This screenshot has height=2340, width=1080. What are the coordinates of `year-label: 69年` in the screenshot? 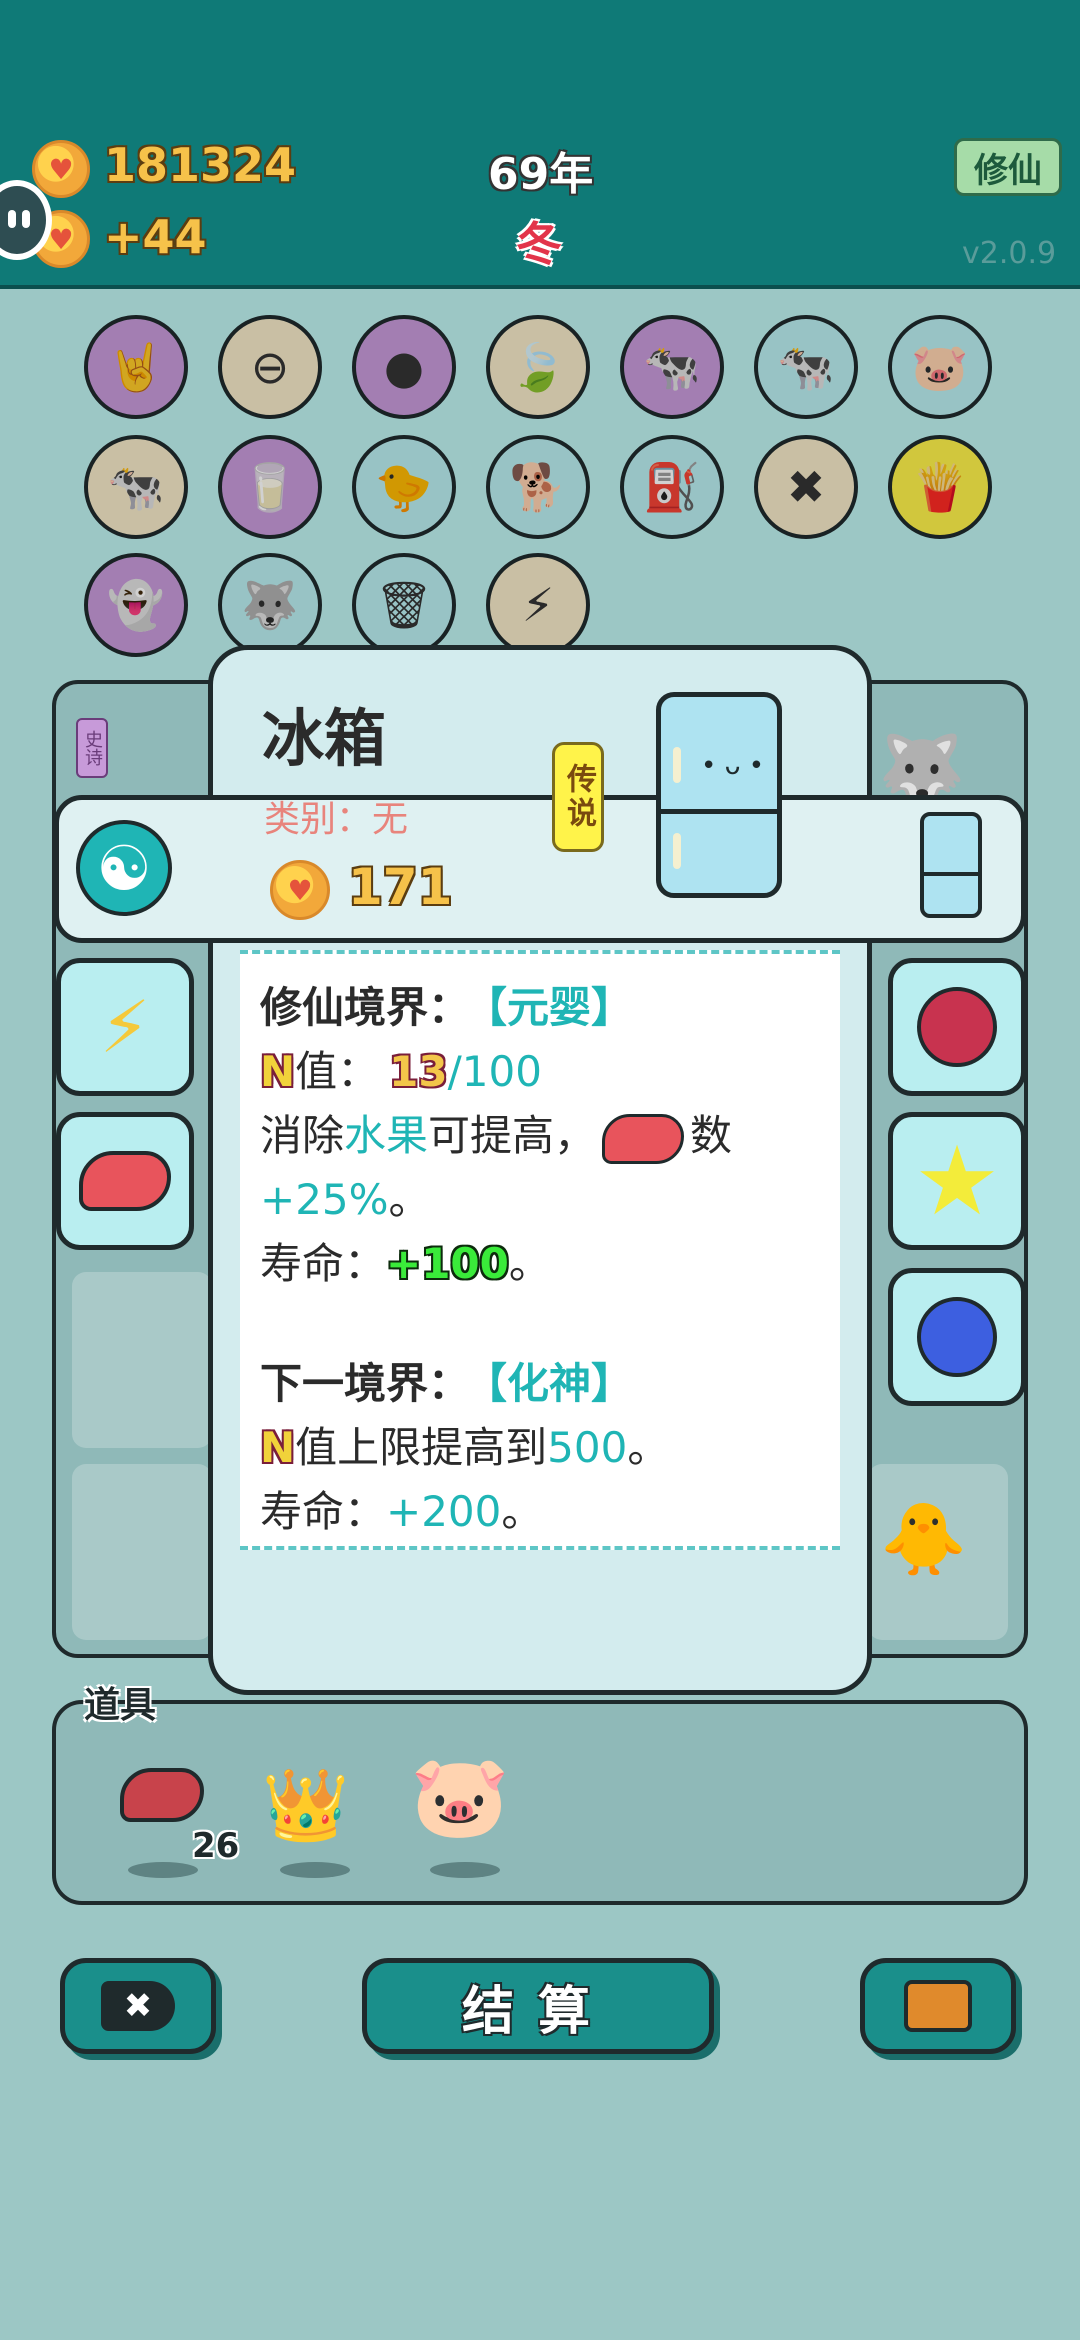 It's located at (541, 174).